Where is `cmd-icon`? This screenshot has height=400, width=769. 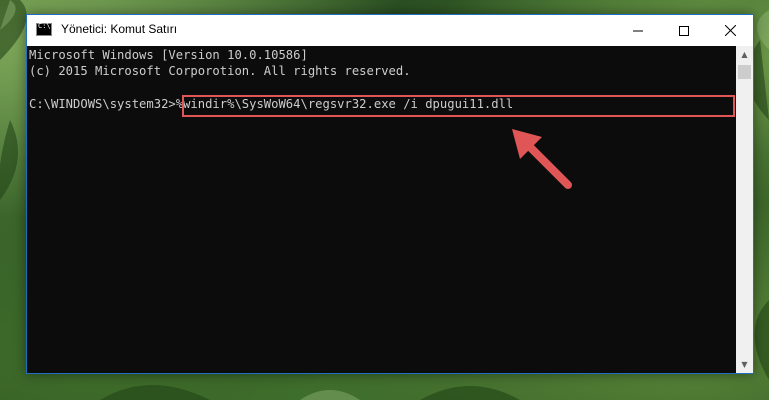
cmd-icon is located at coordinates (44, 29).